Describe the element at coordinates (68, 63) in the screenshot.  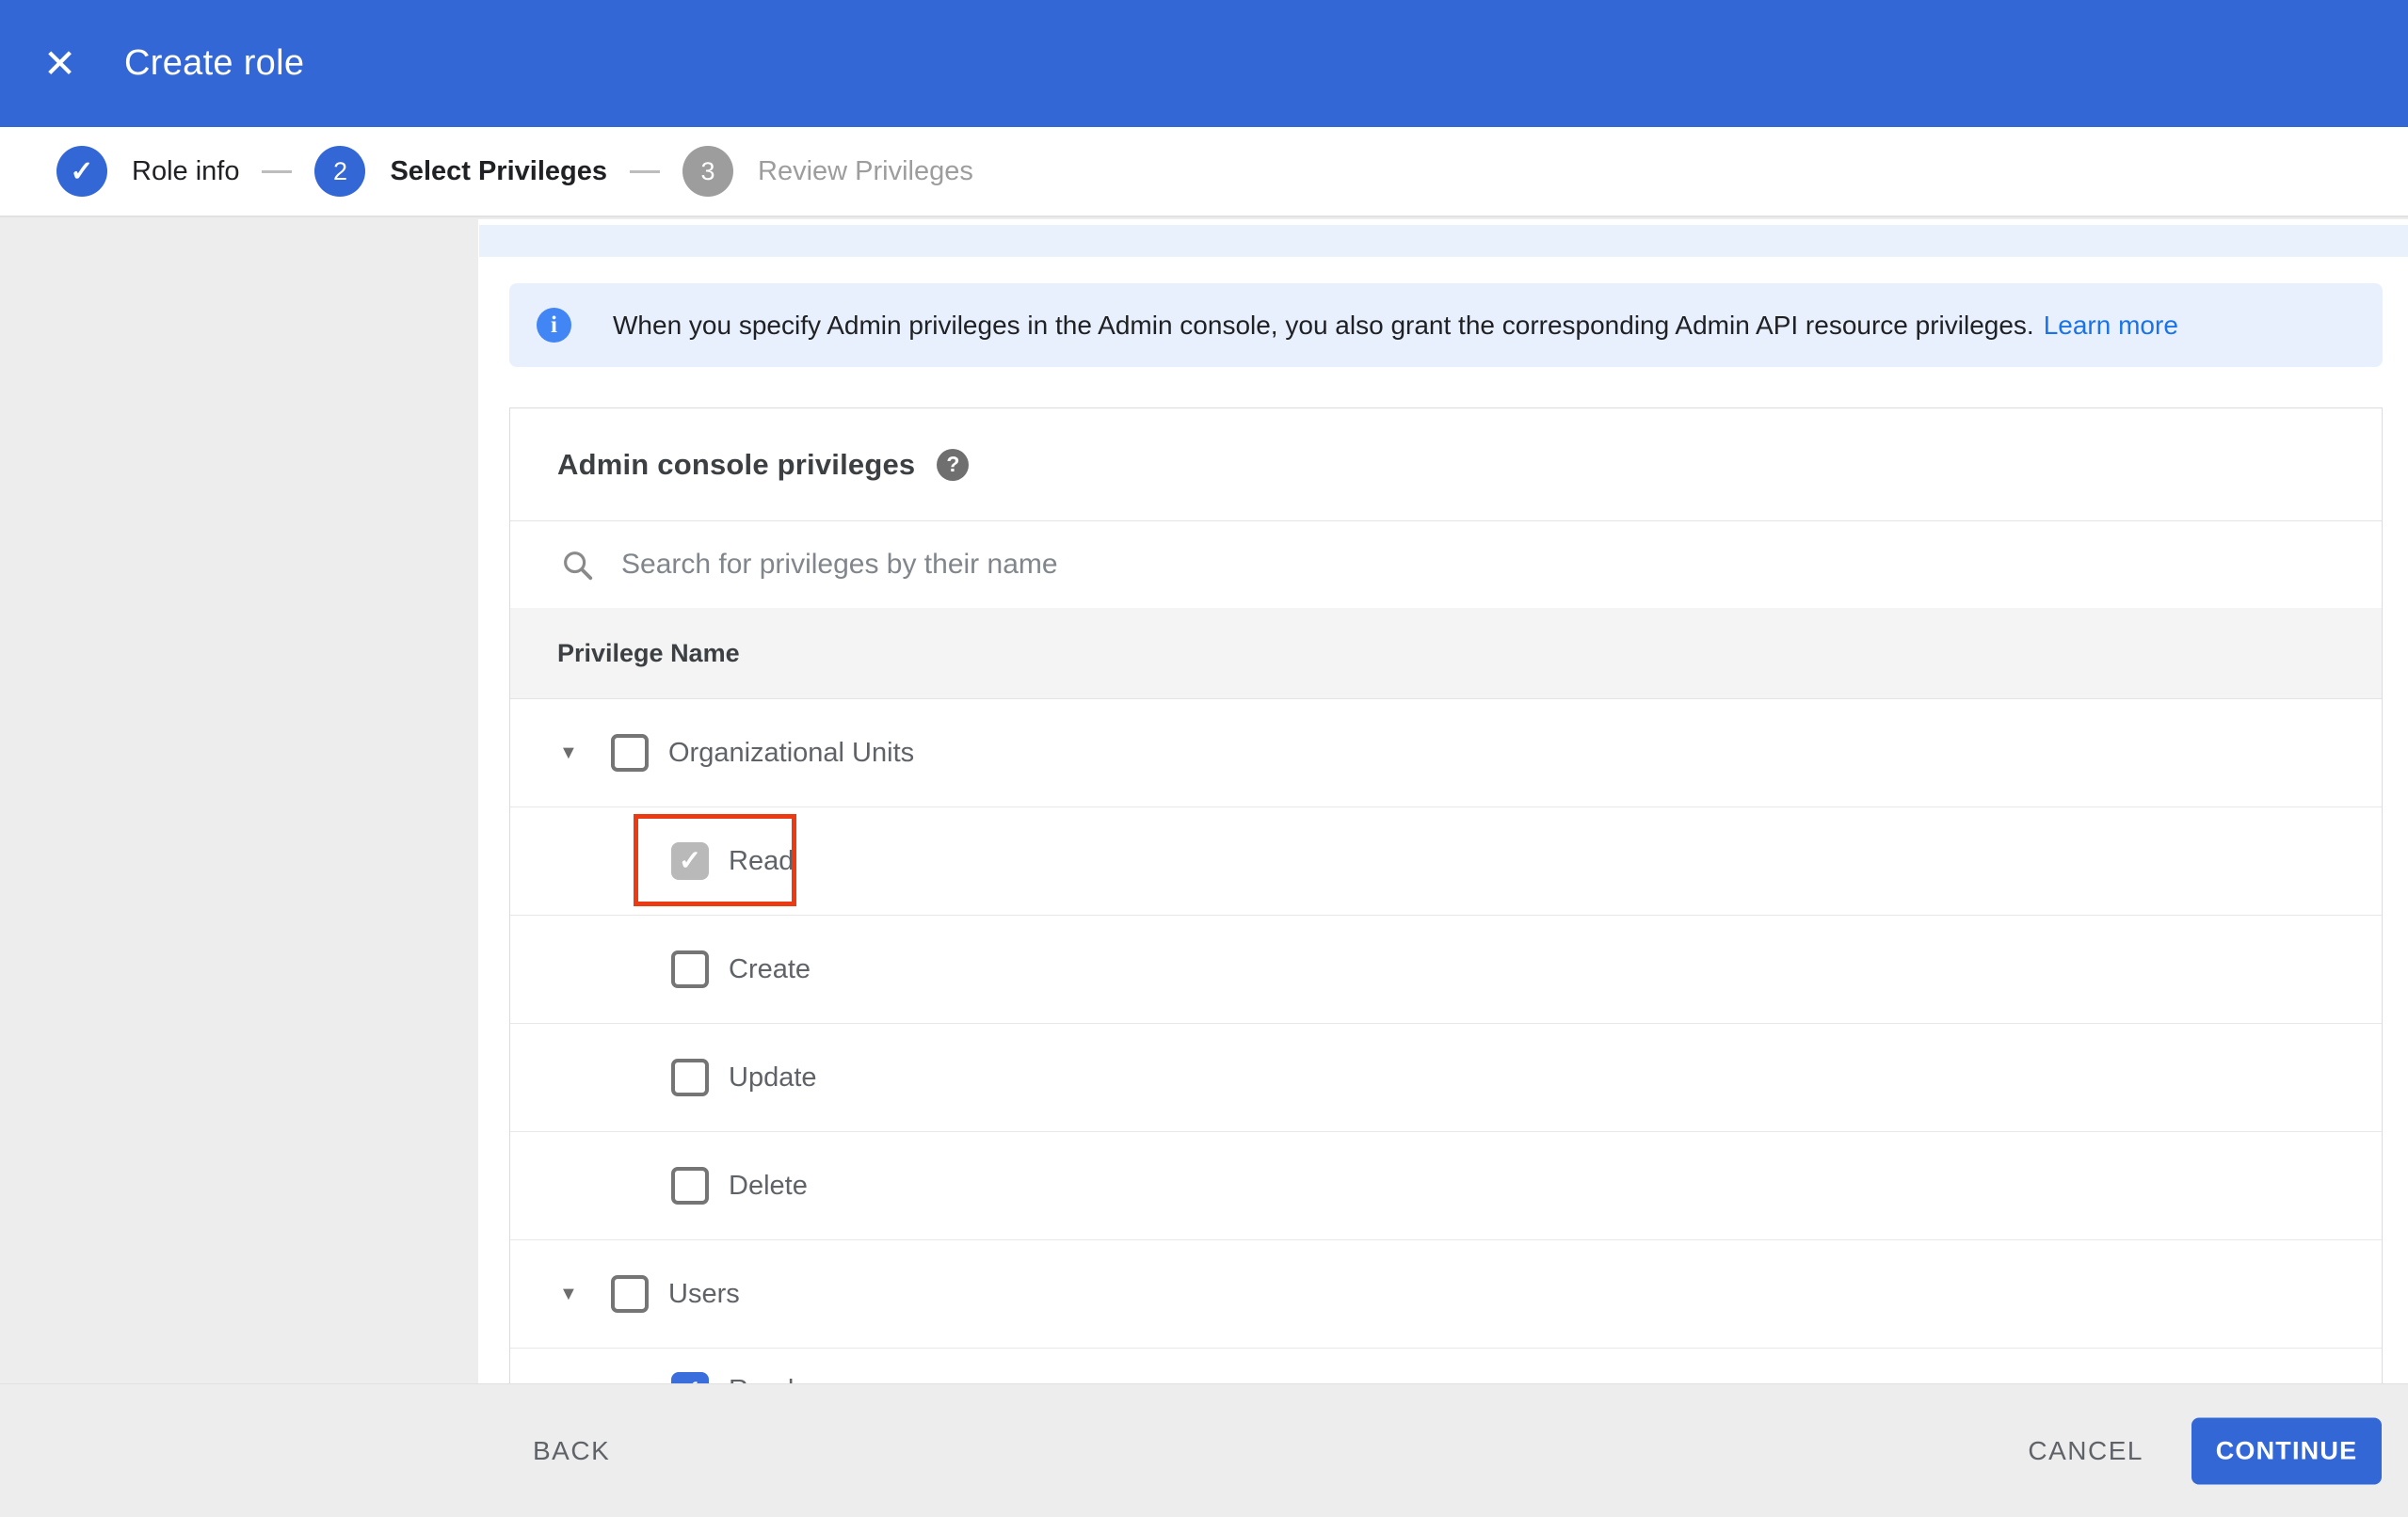
I see `close-icon: ✕` at that location.